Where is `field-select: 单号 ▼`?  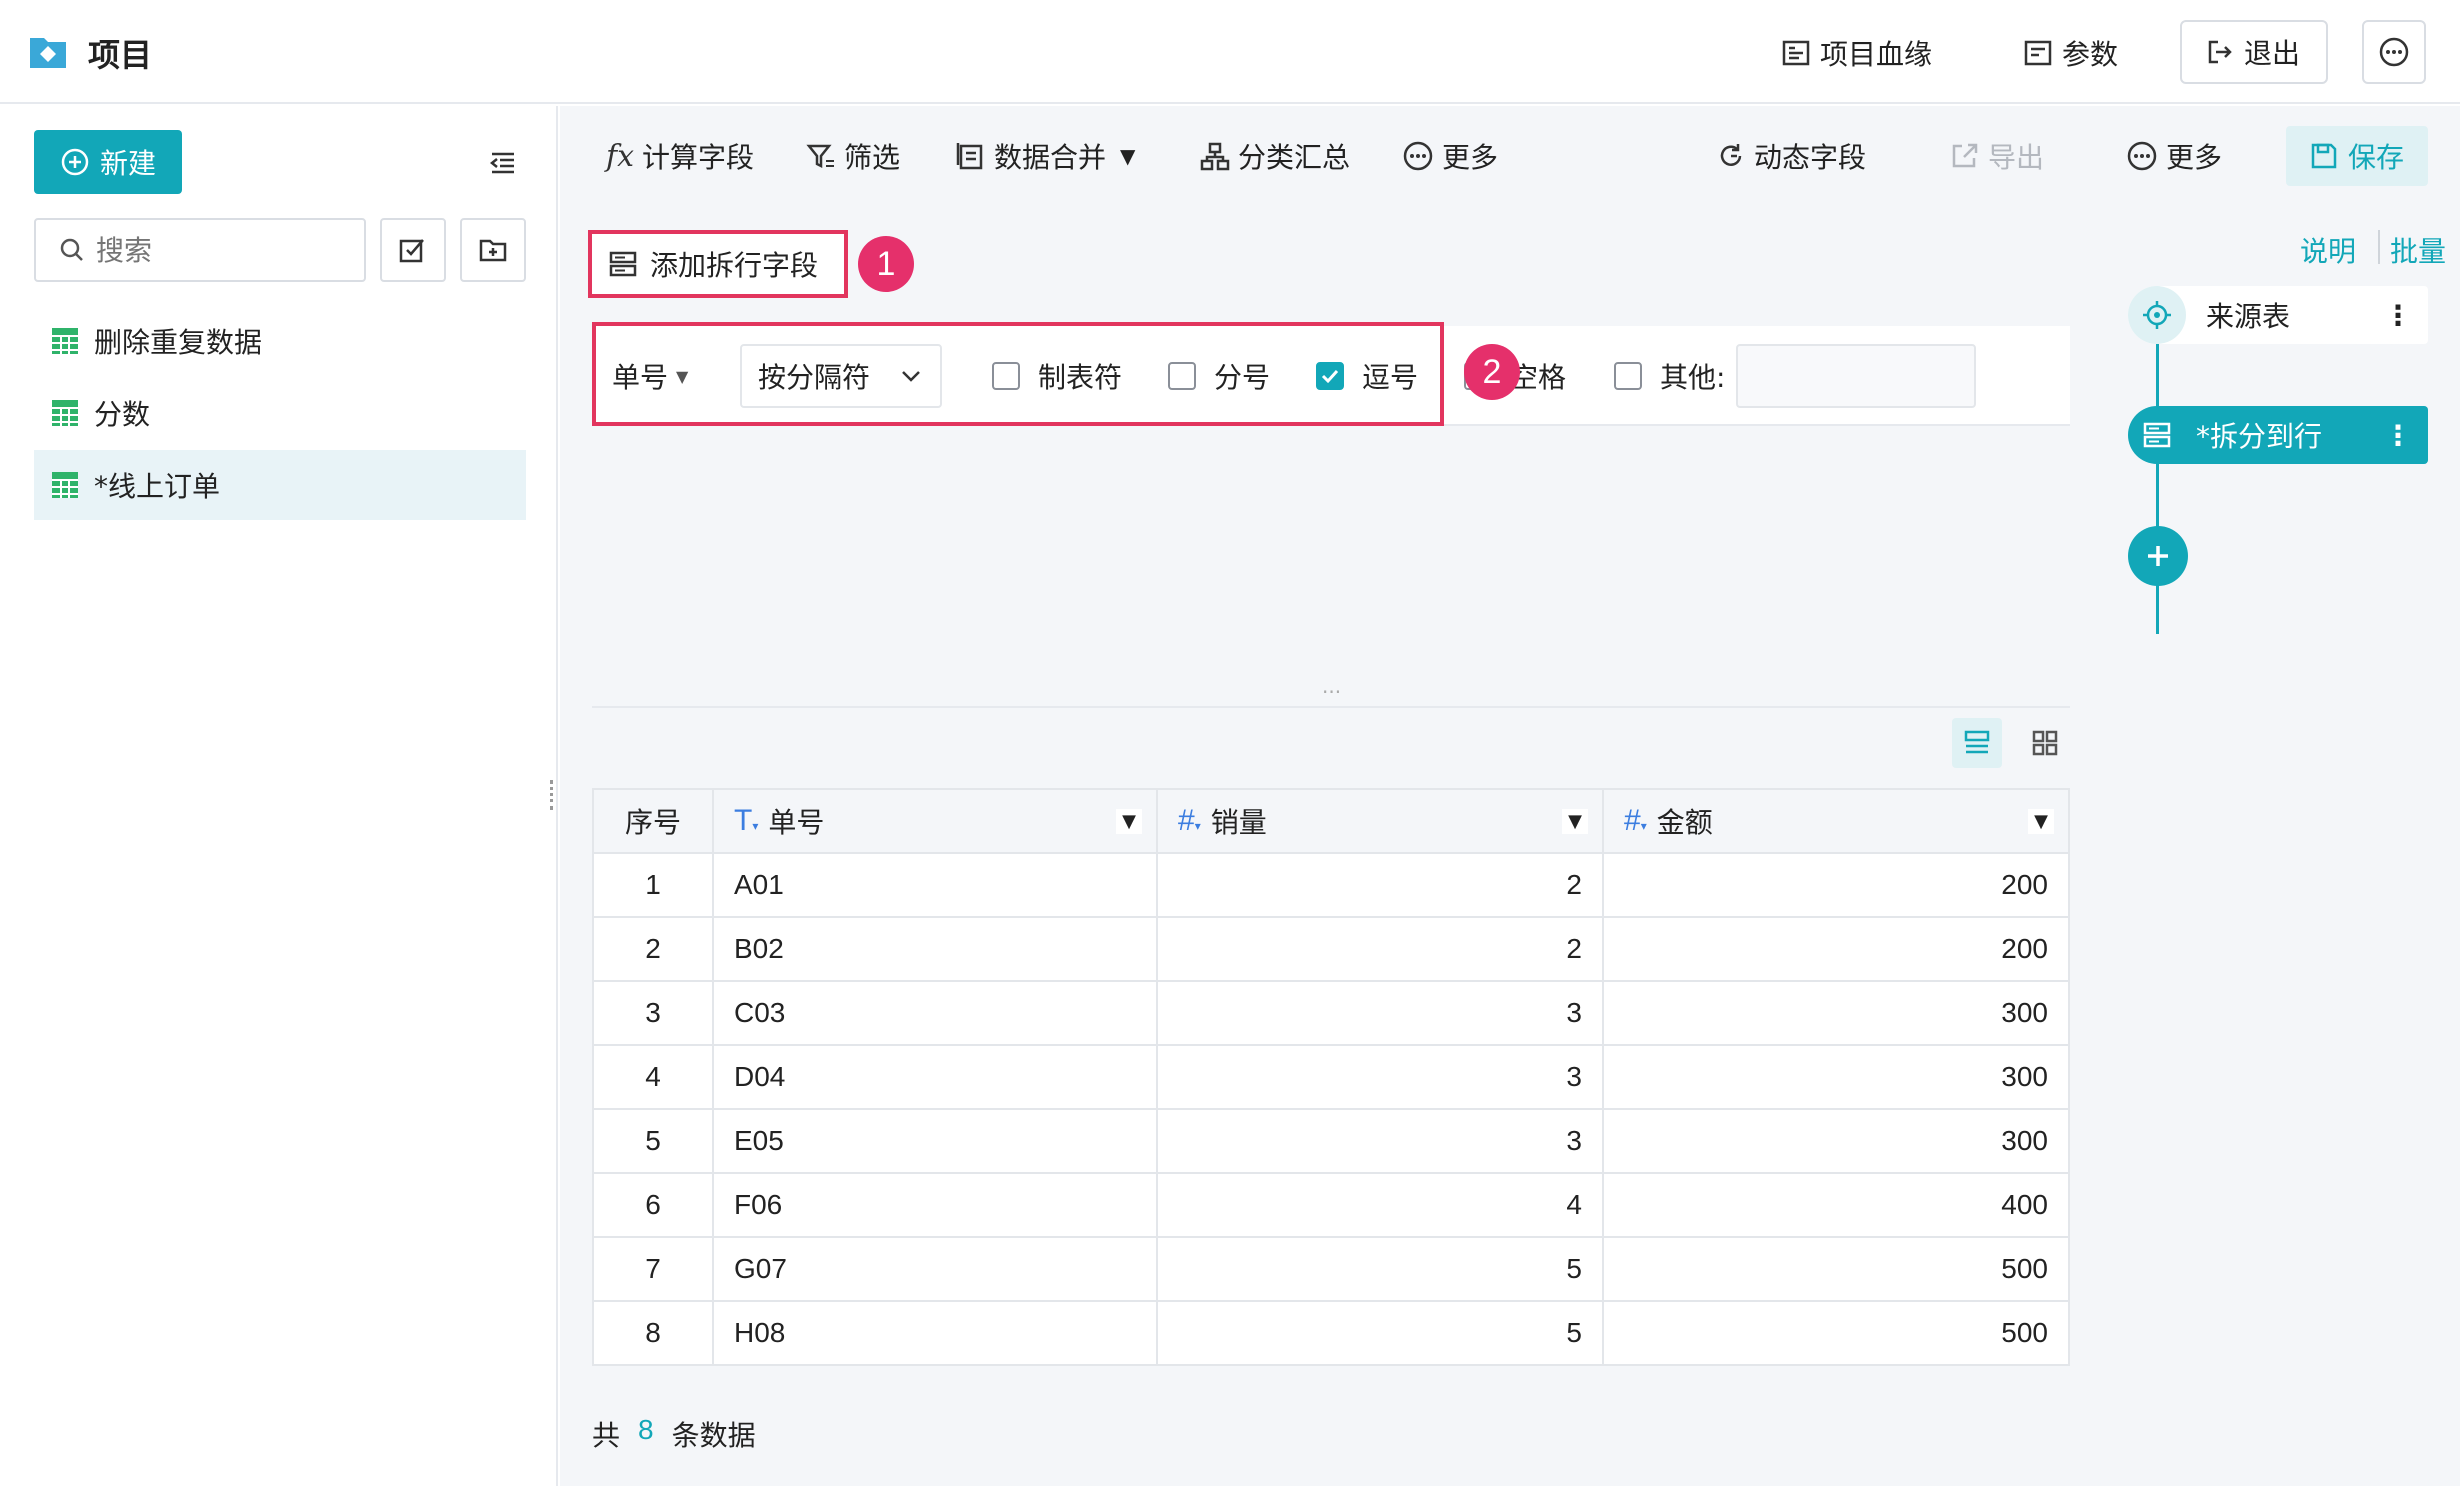
field-select: 单号 ▼ is located at coordinates (650, 376).